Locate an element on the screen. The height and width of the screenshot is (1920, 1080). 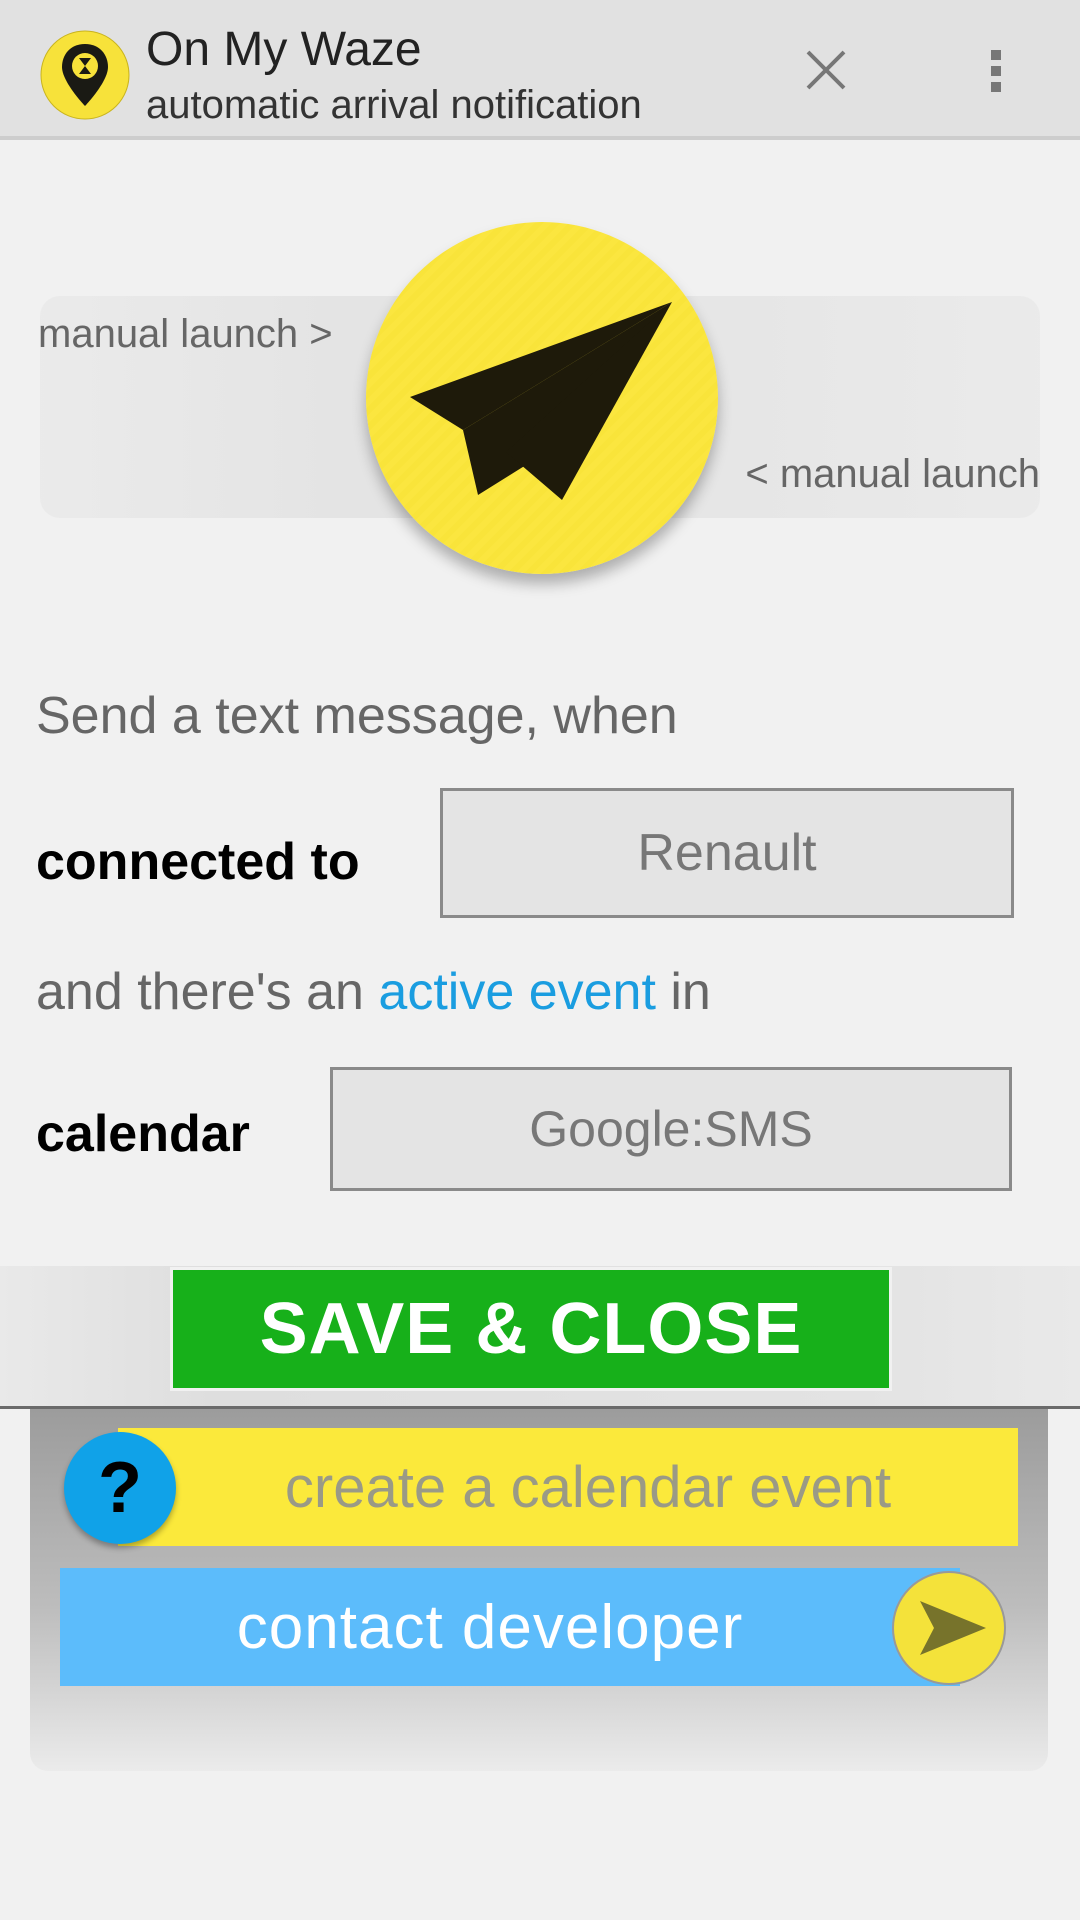
save-close-label: SAVE & CLOSE is located at coordinates (531, 1329).